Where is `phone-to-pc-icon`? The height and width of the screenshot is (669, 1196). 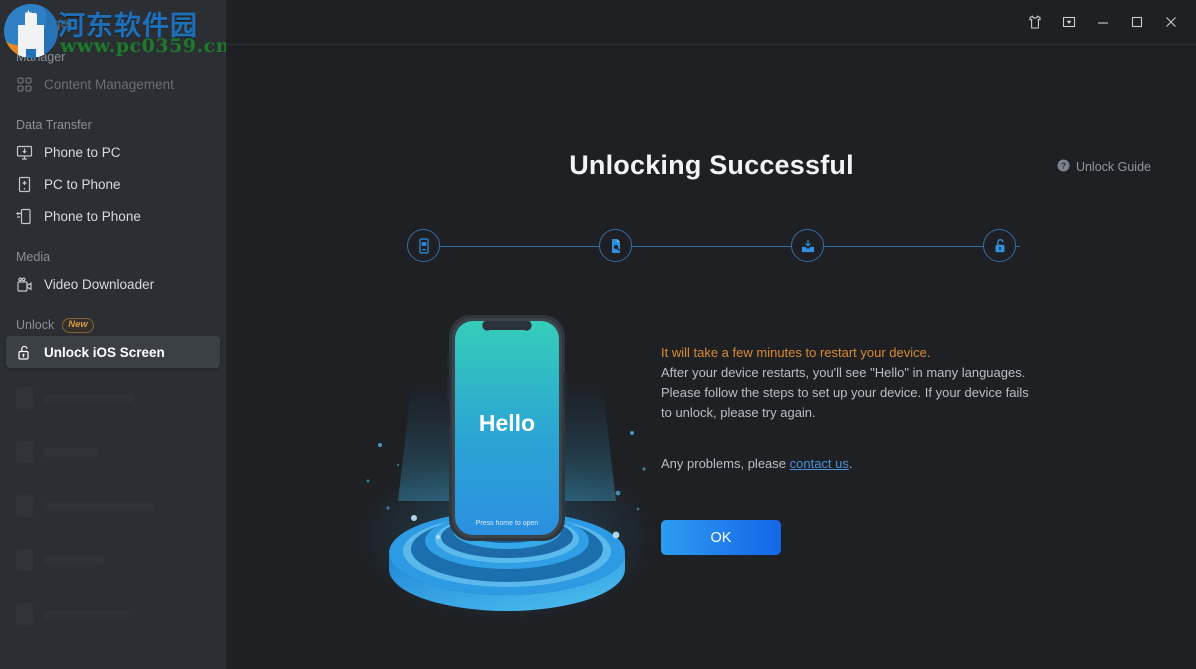 phone-to-pc-icon is located at coordinates (24, 152).